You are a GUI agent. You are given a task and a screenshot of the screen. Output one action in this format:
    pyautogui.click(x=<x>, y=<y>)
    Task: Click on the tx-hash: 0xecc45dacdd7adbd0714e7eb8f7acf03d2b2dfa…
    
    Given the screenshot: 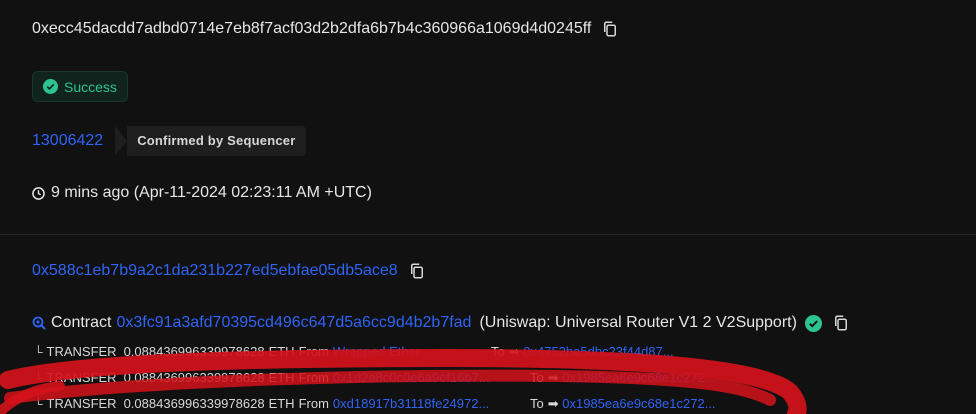 What is the action you would take?
    pyautogui.click(x=312, y=28)
    